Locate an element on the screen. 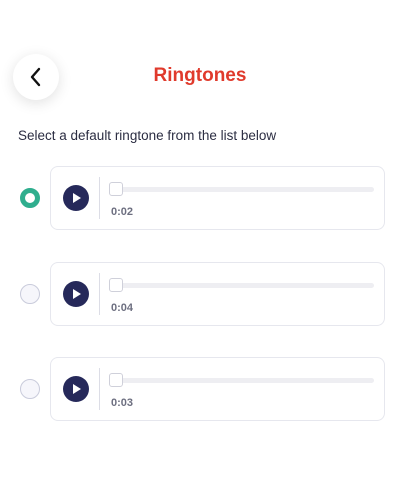  page-title: Ringtones is located at coordinates (200, 75).